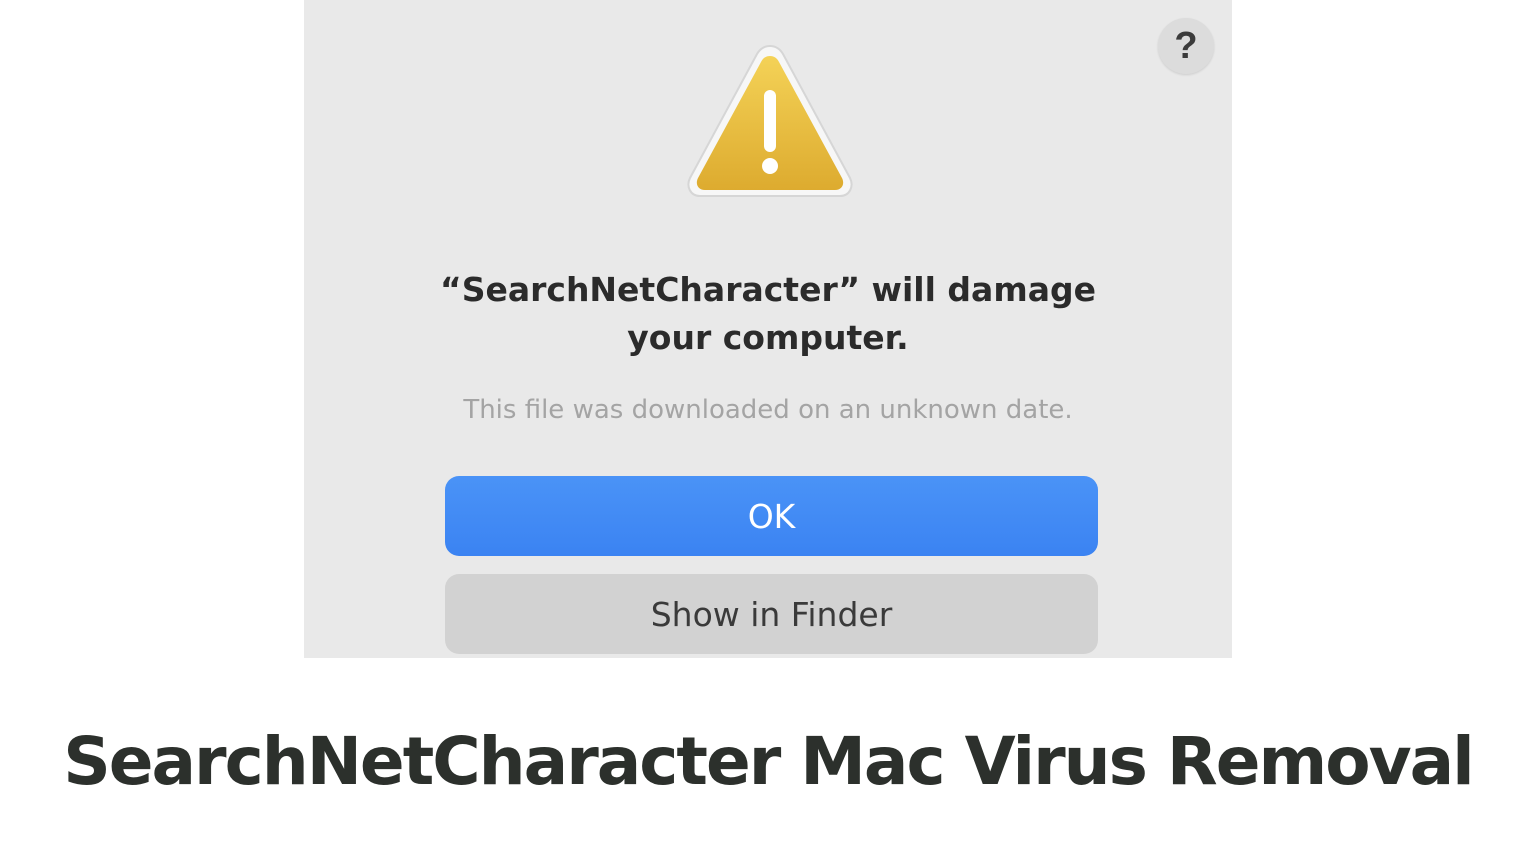 The height and width of the screenshot is (864, 1536). I want to click on headline-line-2: your computer., so click(768, 337).